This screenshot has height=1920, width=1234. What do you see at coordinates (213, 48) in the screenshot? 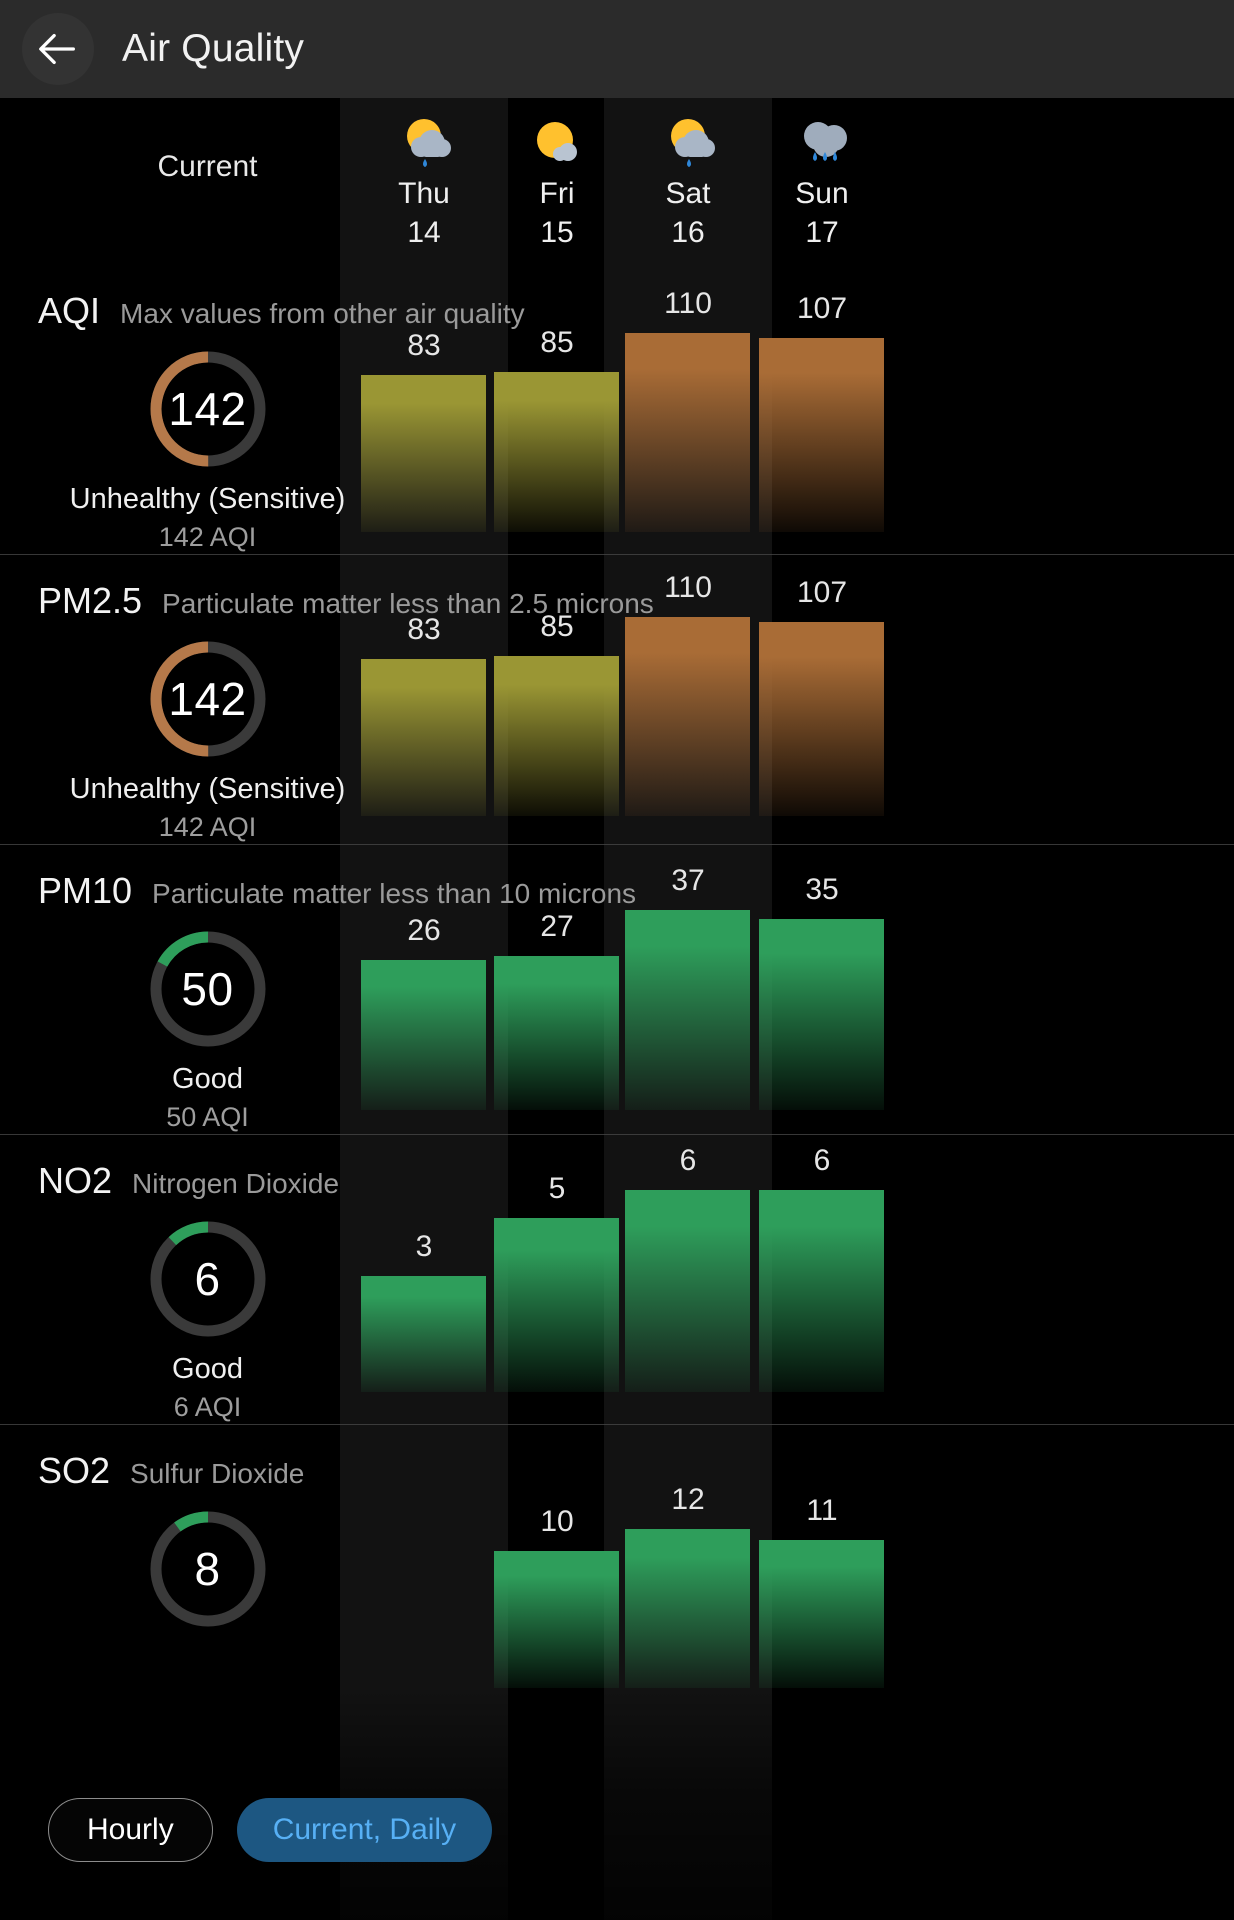
I see `page-title: Air Quality` at bounding box center [213, 48].